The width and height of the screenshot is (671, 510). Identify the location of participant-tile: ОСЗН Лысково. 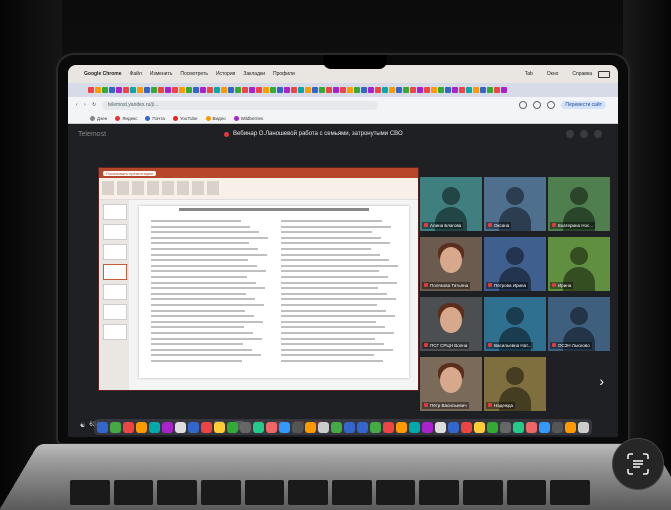
(579, 324).